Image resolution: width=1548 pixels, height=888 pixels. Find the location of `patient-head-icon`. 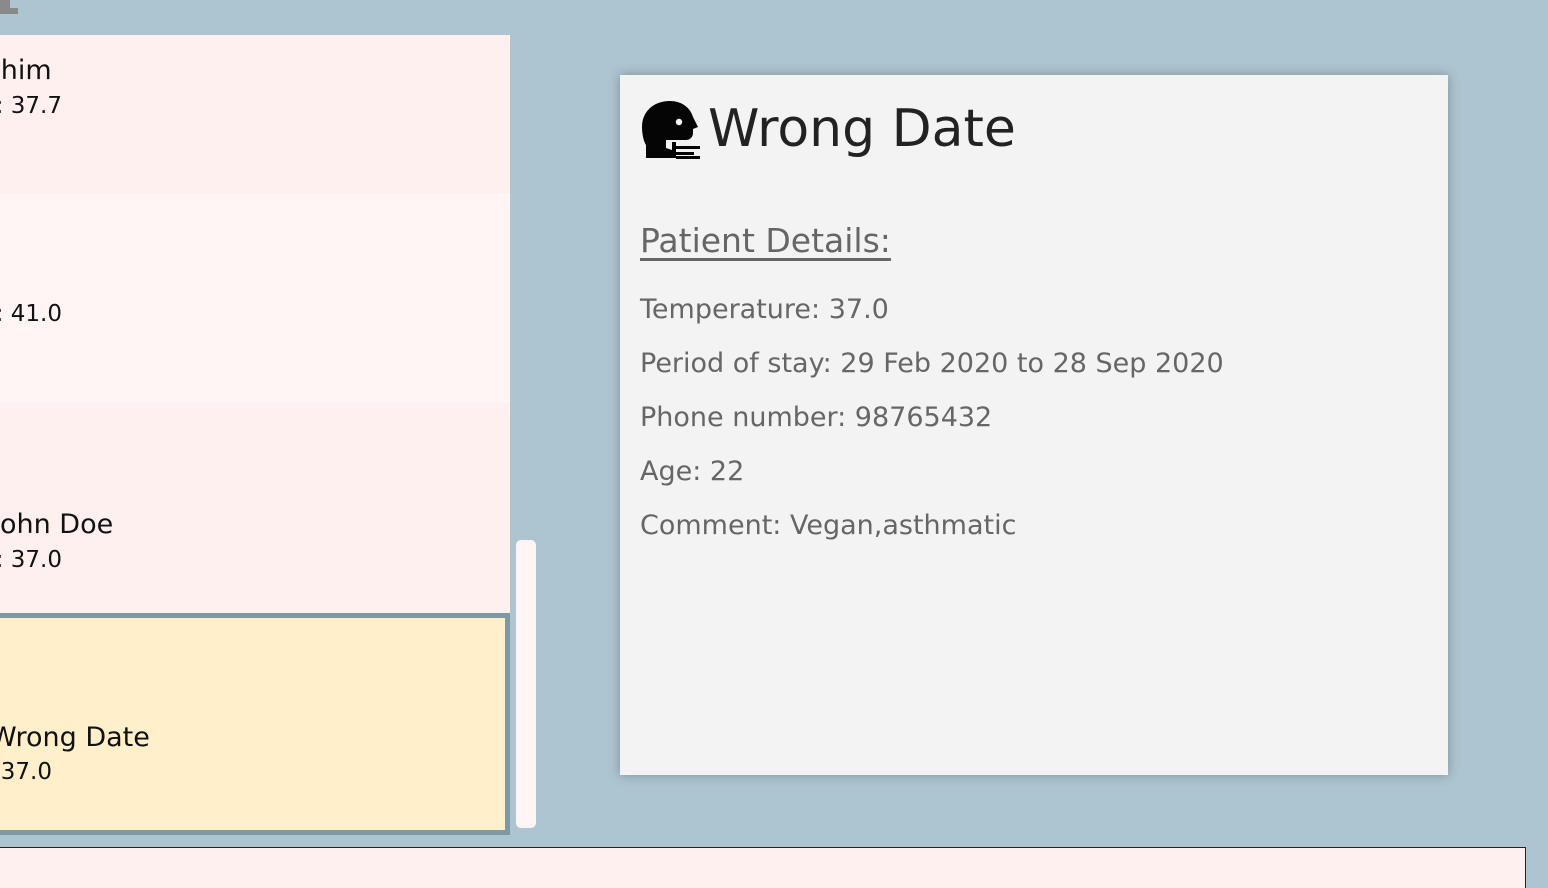

patient-head-icon is located at coordinates (670, 129).